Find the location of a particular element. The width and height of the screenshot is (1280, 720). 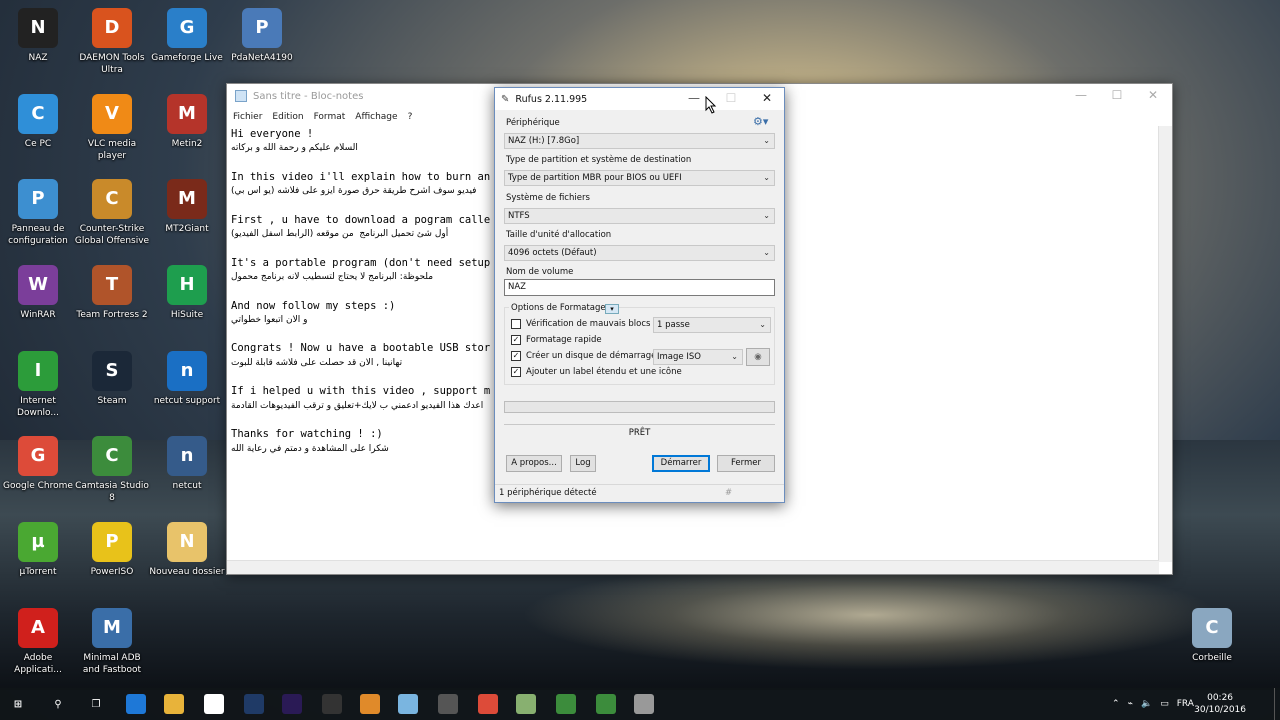

paint-icon is located at coordinates (526, 704).